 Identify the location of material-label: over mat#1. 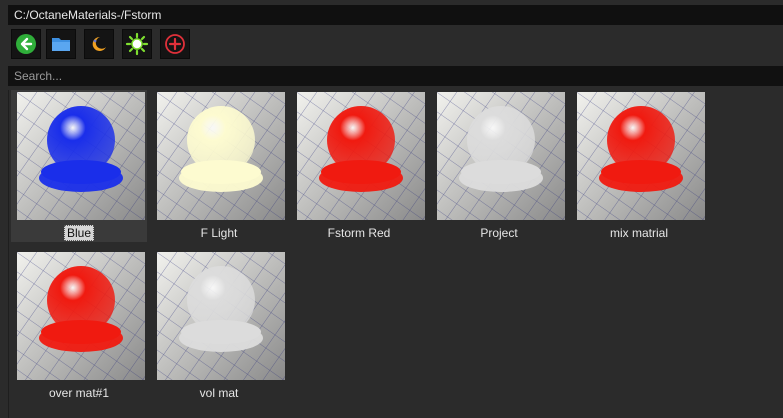
(79, 393).